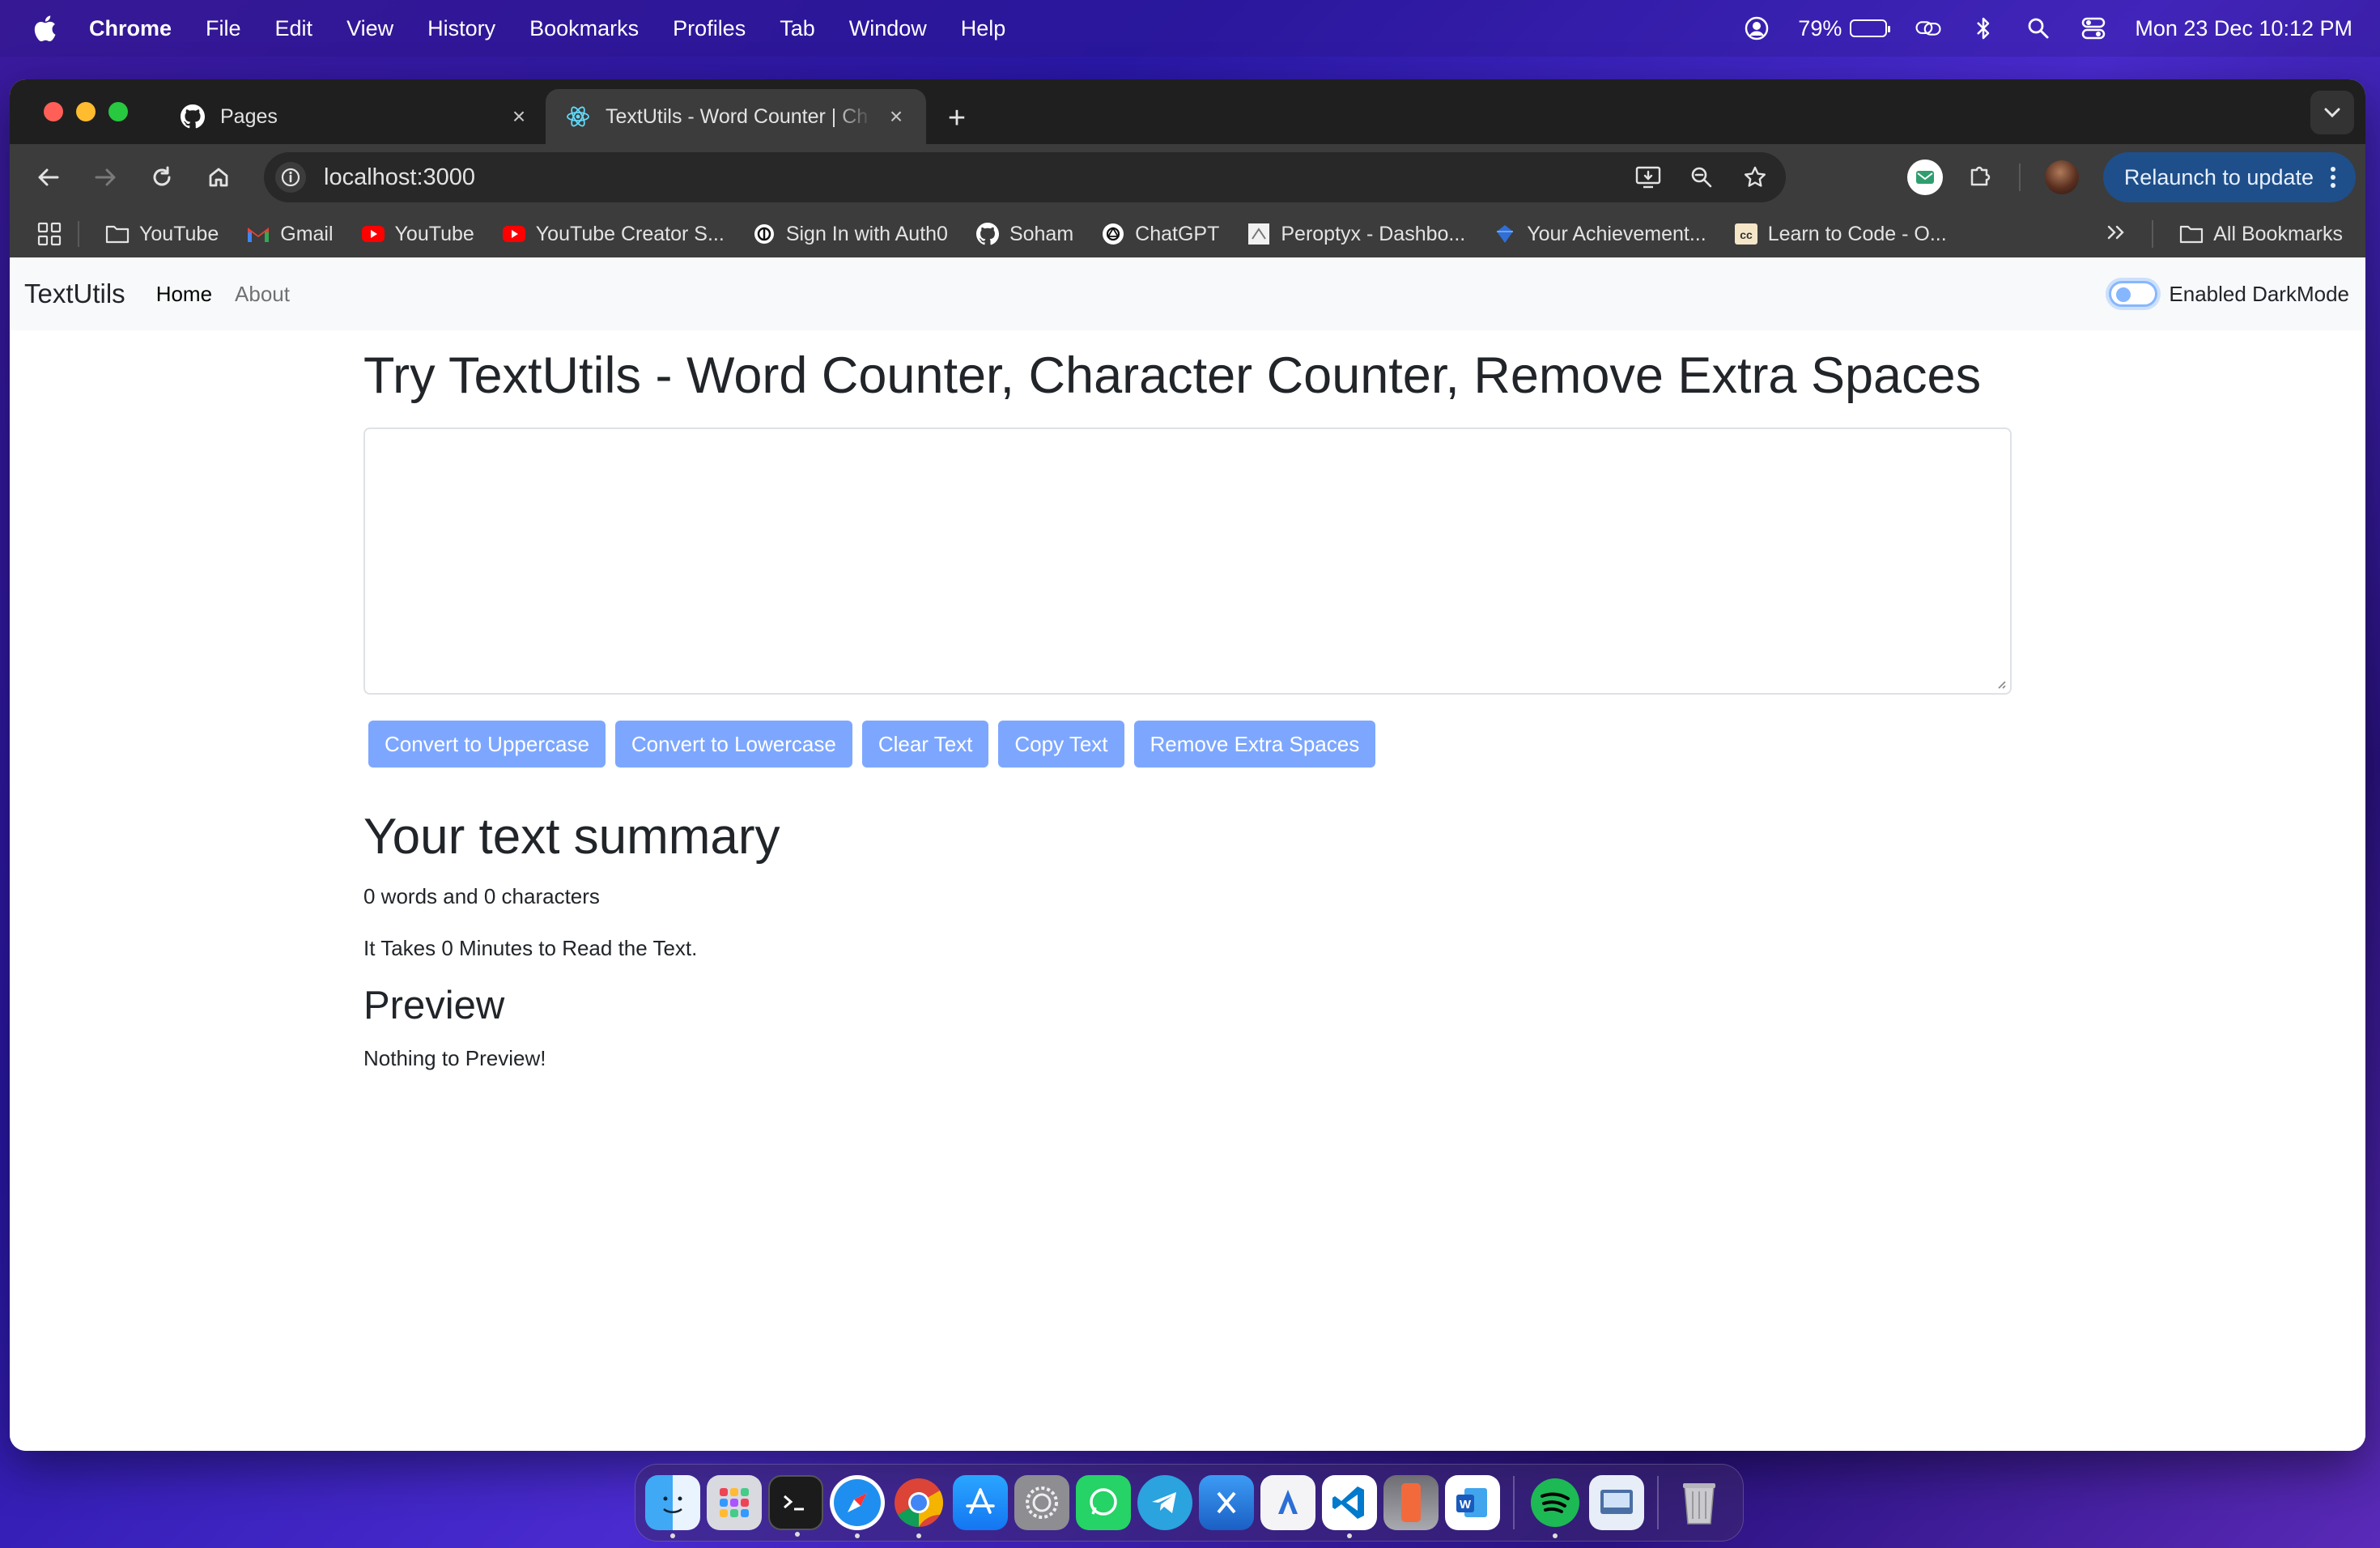  Describe the element at coordinates (1164, 1502) in the screenshot. I see `telegram-icon` at that location.